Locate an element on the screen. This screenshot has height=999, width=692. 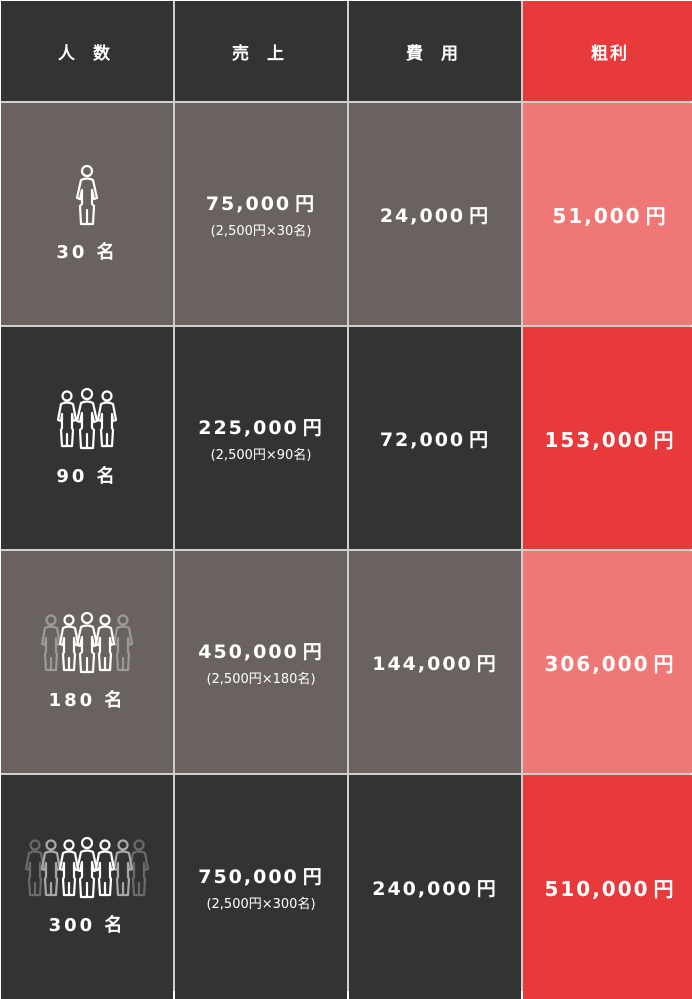
header-people-label: 人 数 is located at coordinates (87, 53).